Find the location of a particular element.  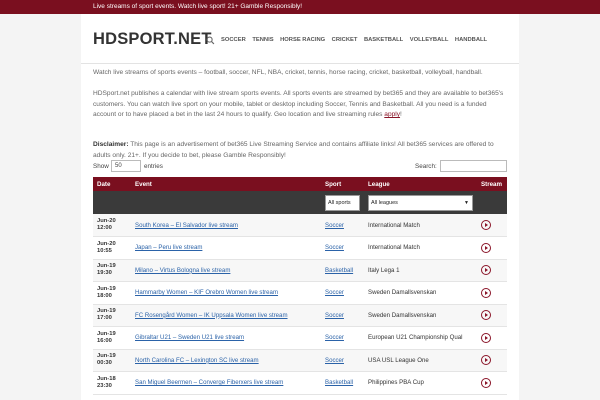

sport-filter-select: All sports is located at coordinates (342, 202).